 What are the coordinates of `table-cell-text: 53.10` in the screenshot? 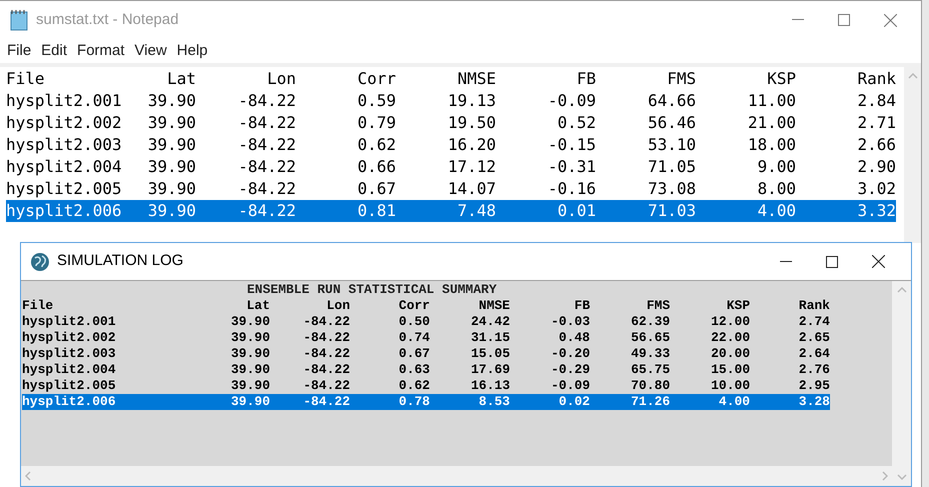 It's located at (671, 145).